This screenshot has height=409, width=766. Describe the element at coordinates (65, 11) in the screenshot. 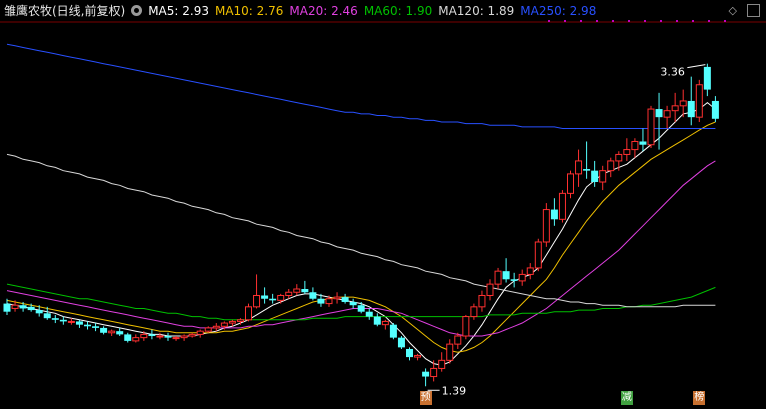

I see `chart-title: 雏鹰农牧(日线,前复权)` at that location.